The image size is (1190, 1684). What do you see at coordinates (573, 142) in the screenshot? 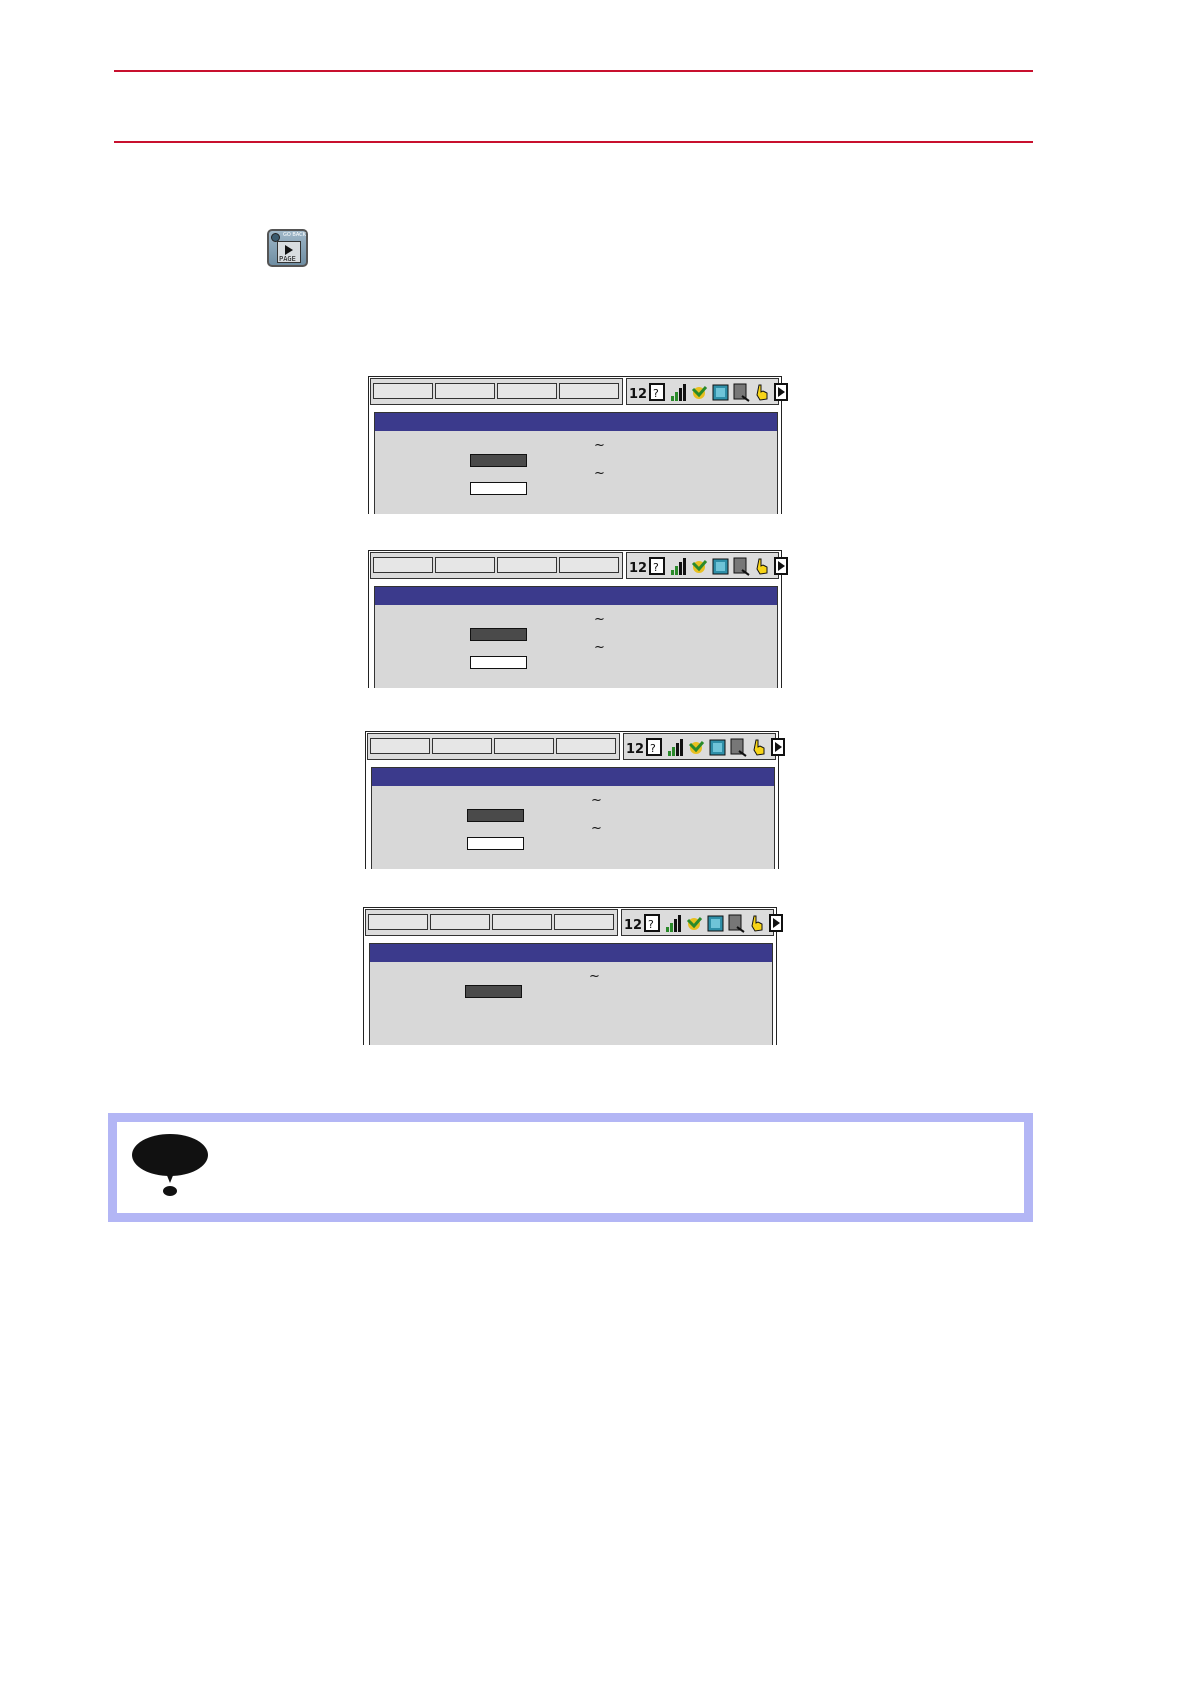
I see `header-bottom-rule` at bounding box center [573, 142].